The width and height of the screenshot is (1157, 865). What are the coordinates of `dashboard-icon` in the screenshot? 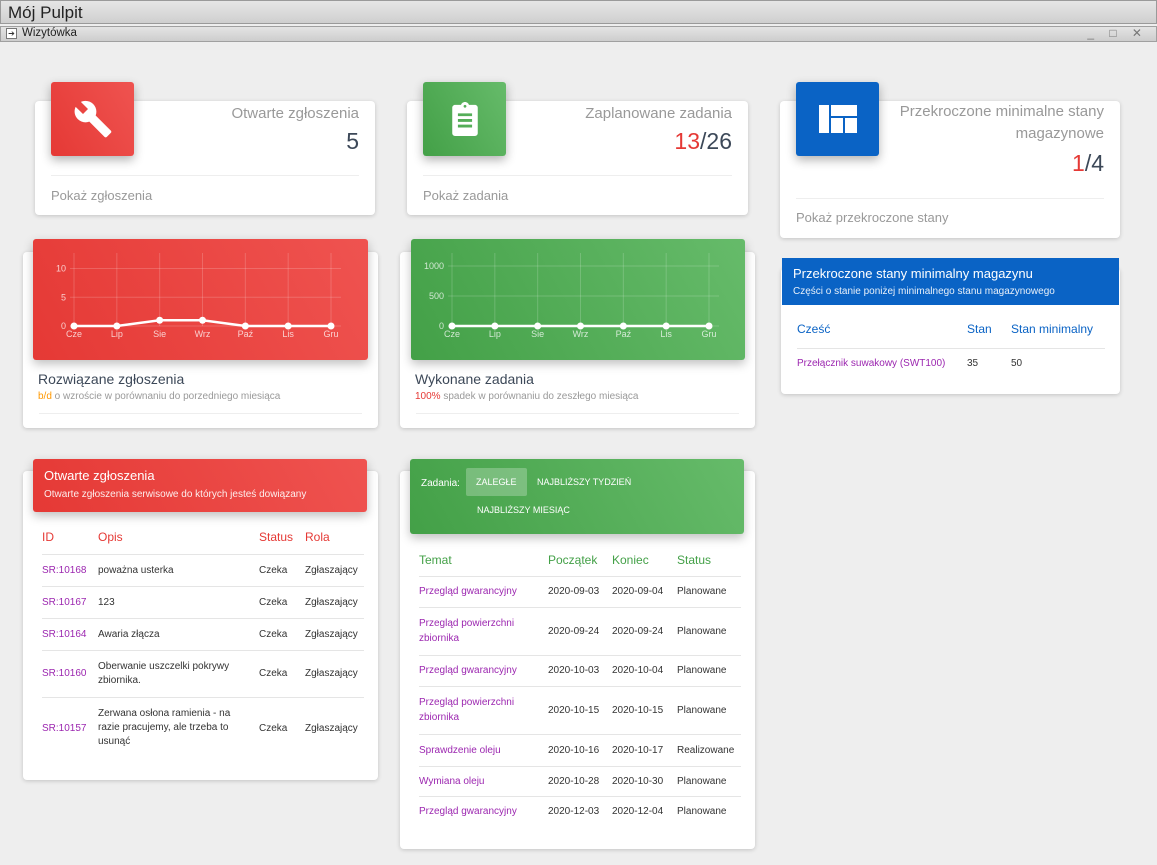 It's located at (837, 119).